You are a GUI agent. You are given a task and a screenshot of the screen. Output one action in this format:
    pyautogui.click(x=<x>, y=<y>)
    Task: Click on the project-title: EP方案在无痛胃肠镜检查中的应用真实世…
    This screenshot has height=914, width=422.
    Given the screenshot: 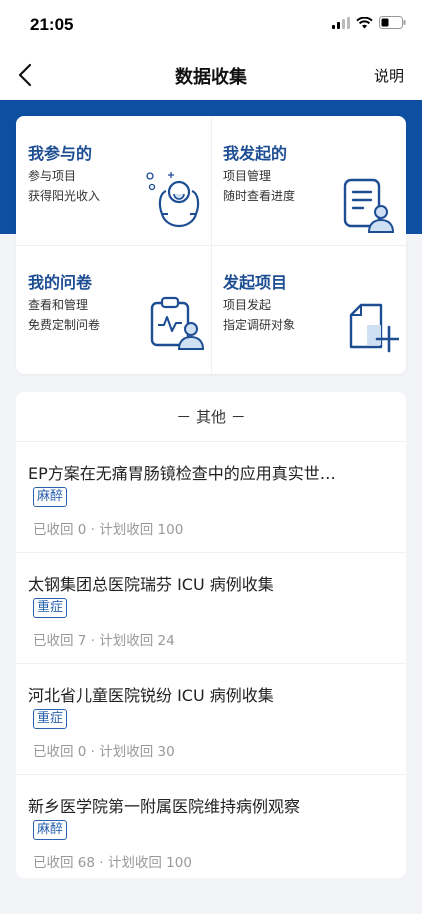 What is the action you would take?
    pyautogui.click(x=182, y=473)
    